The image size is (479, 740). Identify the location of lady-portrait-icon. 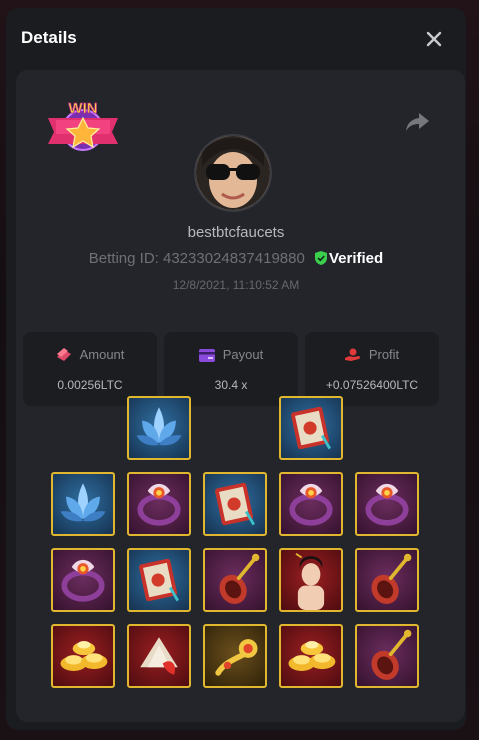
(310, 581).